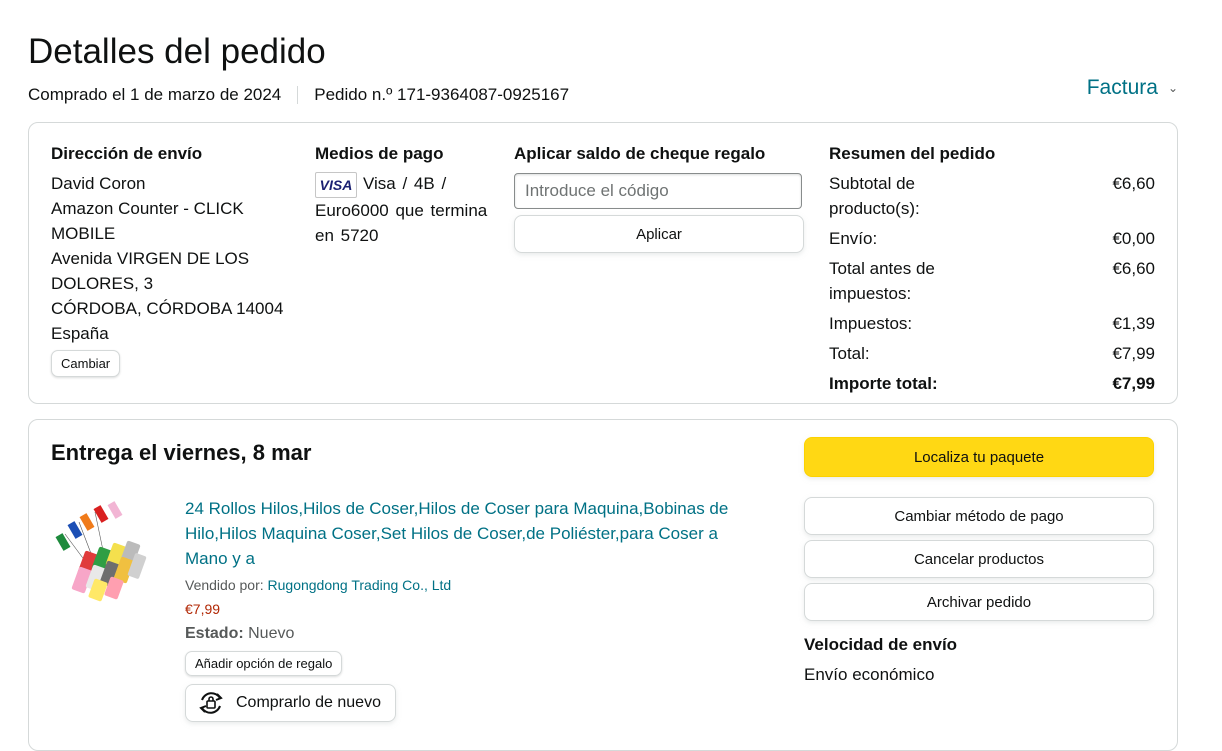 This screenshot has height=751, width=1222. What do you see at coordinates (992, 323) in the screenshot?
I see `summary-row: Impuestos: €1,39` at bounding box center [992, 323].